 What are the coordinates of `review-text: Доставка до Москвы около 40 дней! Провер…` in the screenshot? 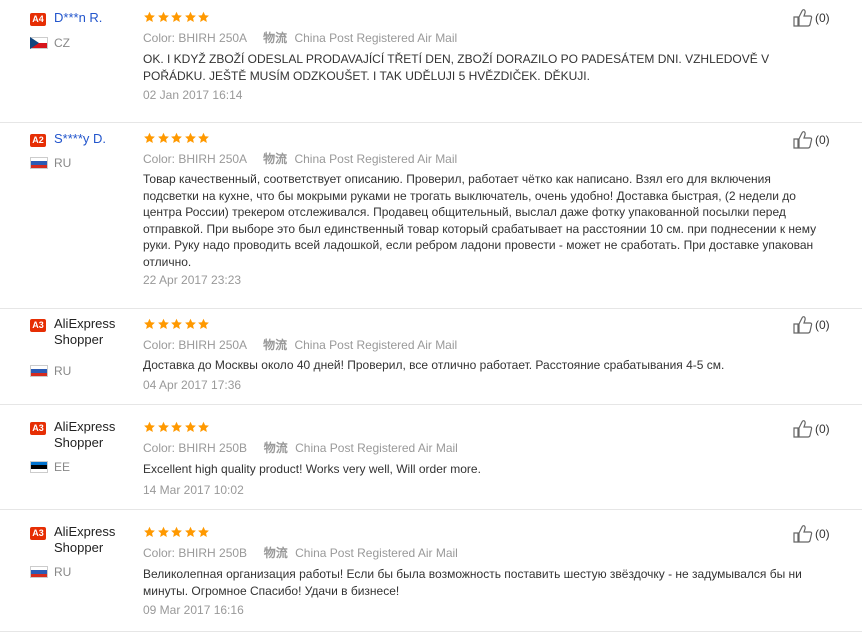 It's located at (434, 365).